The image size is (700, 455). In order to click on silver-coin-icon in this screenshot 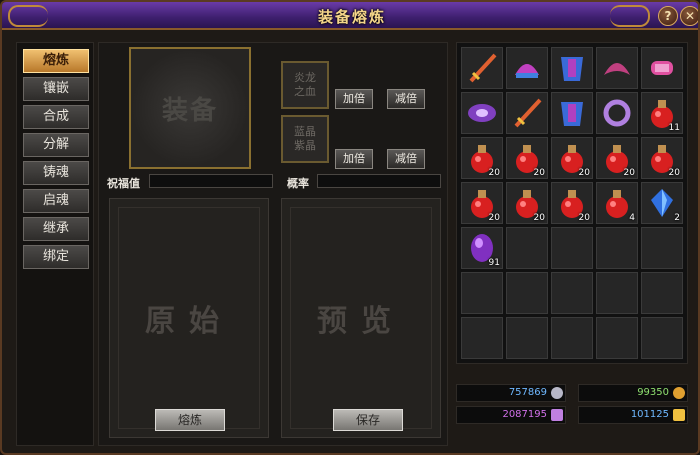, I will do `click(557, 393)`.